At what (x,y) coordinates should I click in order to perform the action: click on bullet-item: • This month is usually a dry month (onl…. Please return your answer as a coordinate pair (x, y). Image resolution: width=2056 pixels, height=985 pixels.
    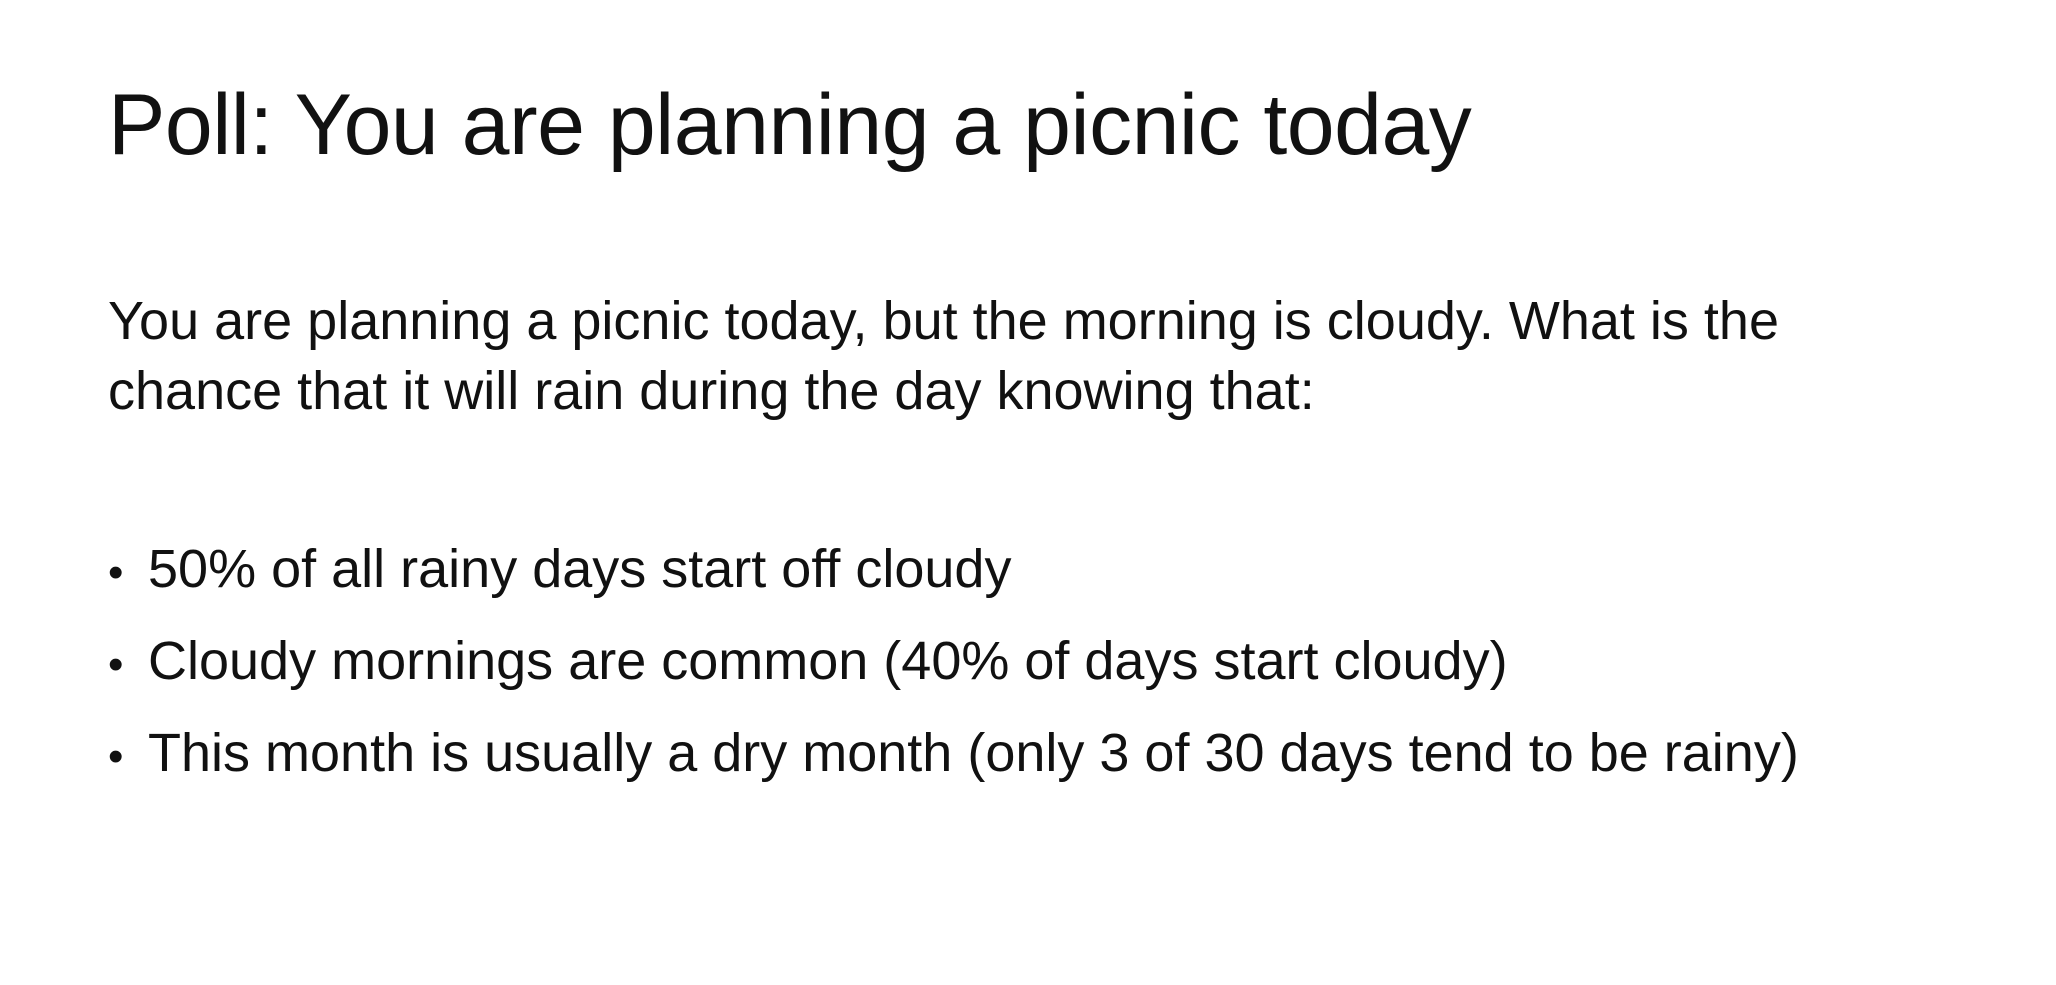
    Looking at the image, I should click on (953, 768).